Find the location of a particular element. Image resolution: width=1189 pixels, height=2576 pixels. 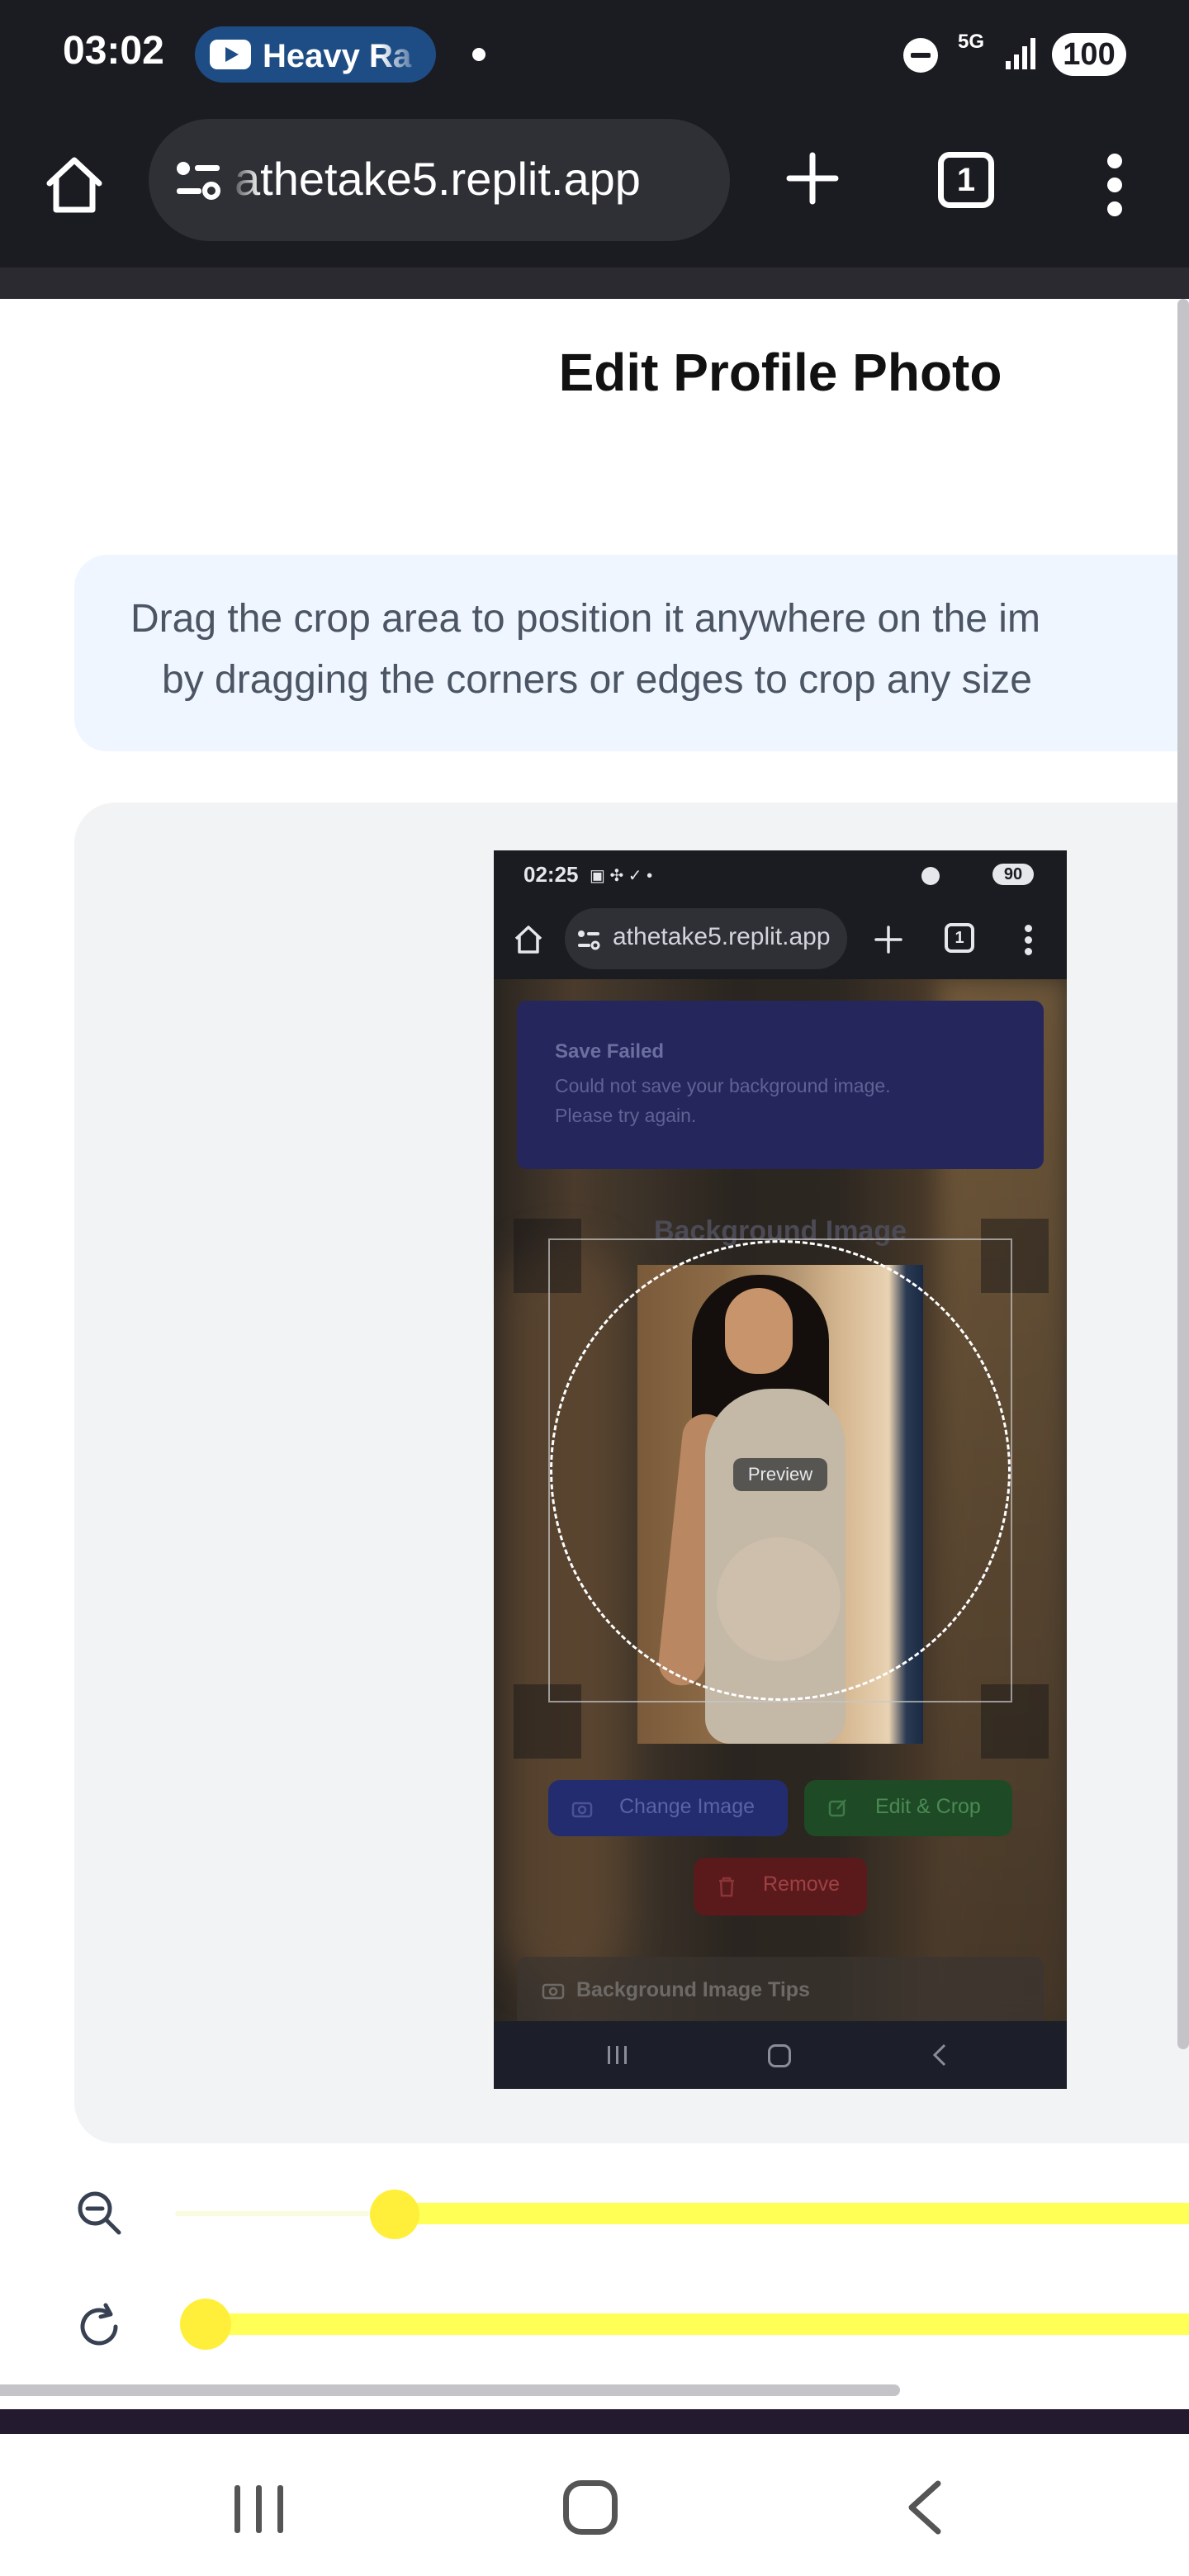

toolbar-shadow is located at coordinates (594, 283).